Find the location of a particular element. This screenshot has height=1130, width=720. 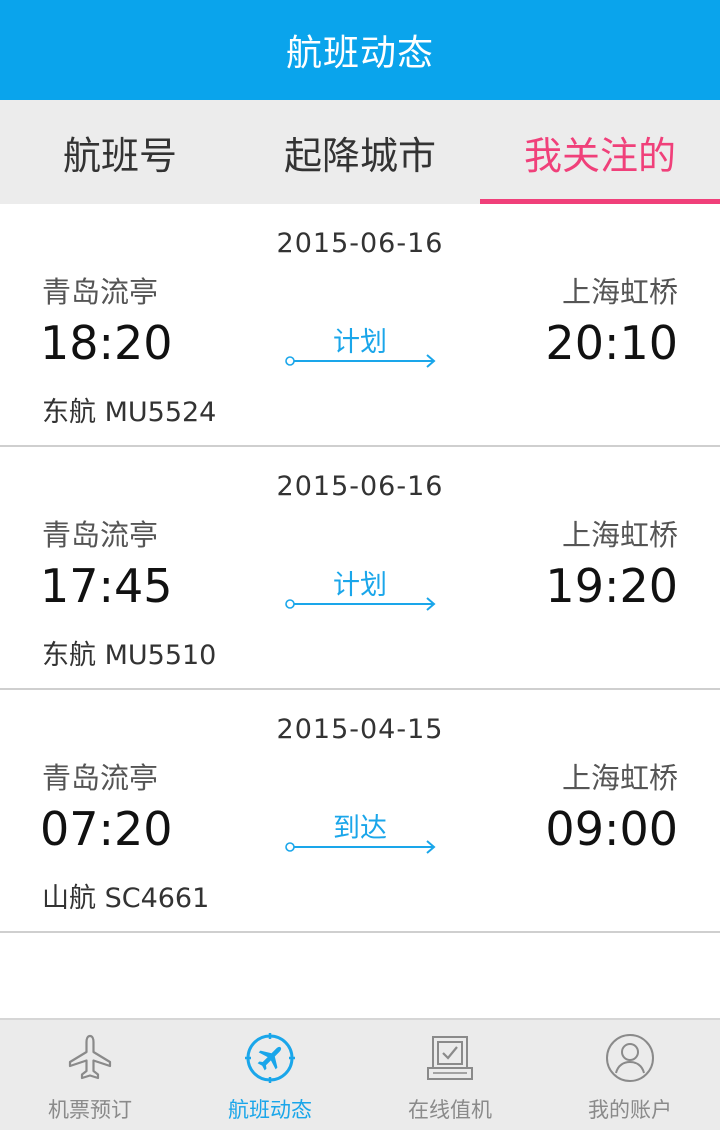

tab-cities-label: 起降城市 is located at coordinates (359, 155).